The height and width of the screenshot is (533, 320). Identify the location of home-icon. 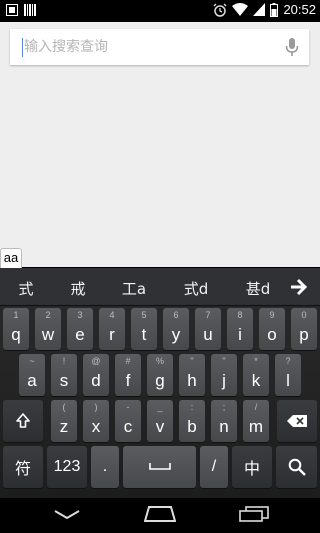
(160, 514).